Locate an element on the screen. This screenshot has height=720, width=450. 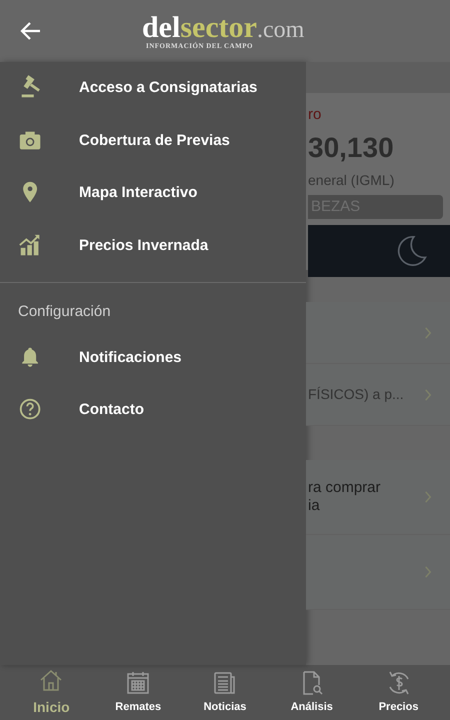
nav-tab: Noticias is located at coordinates (225, 692).